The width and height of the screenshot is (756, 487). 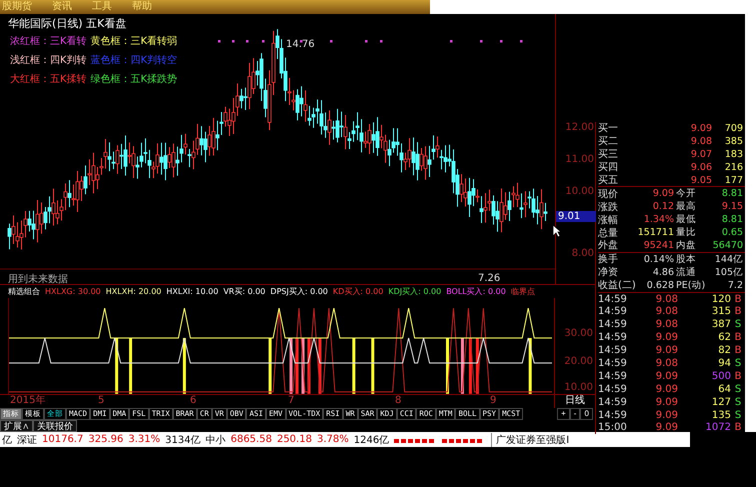 I want to click on trade-volume: 1072, so click(x=717, y=428).